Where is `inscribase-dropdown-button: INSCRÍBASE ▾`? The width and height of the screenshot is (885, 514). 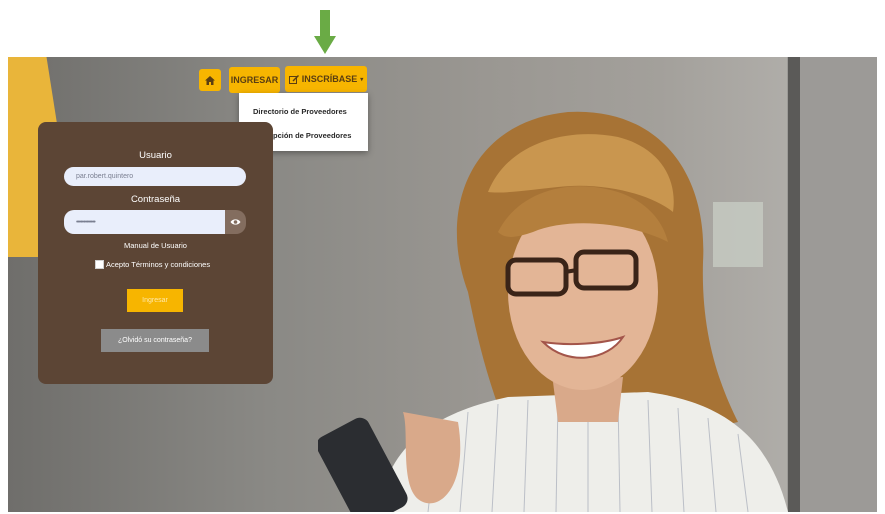 inscribase-dropdown-button: INSCRÍBASE ▾ is located at coordinates (326, 79).